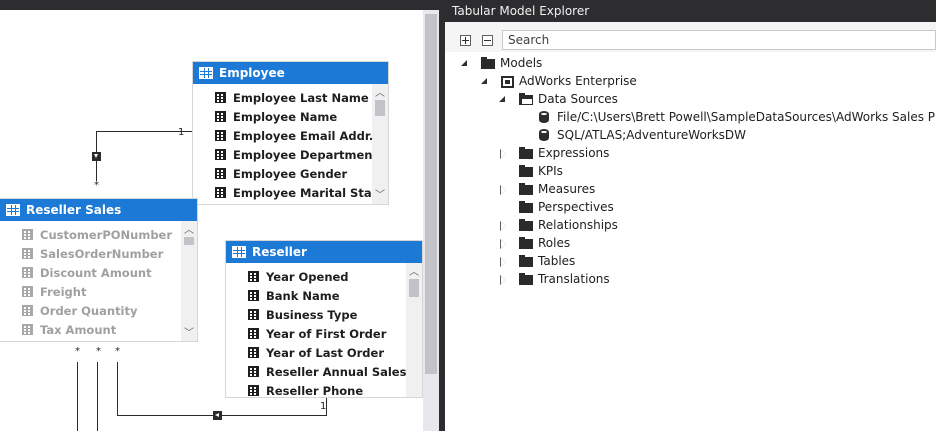 Image resolution: width=936 pixels, height=431 pixels. I want to click on filter-direction-icon, so click(96, 156).